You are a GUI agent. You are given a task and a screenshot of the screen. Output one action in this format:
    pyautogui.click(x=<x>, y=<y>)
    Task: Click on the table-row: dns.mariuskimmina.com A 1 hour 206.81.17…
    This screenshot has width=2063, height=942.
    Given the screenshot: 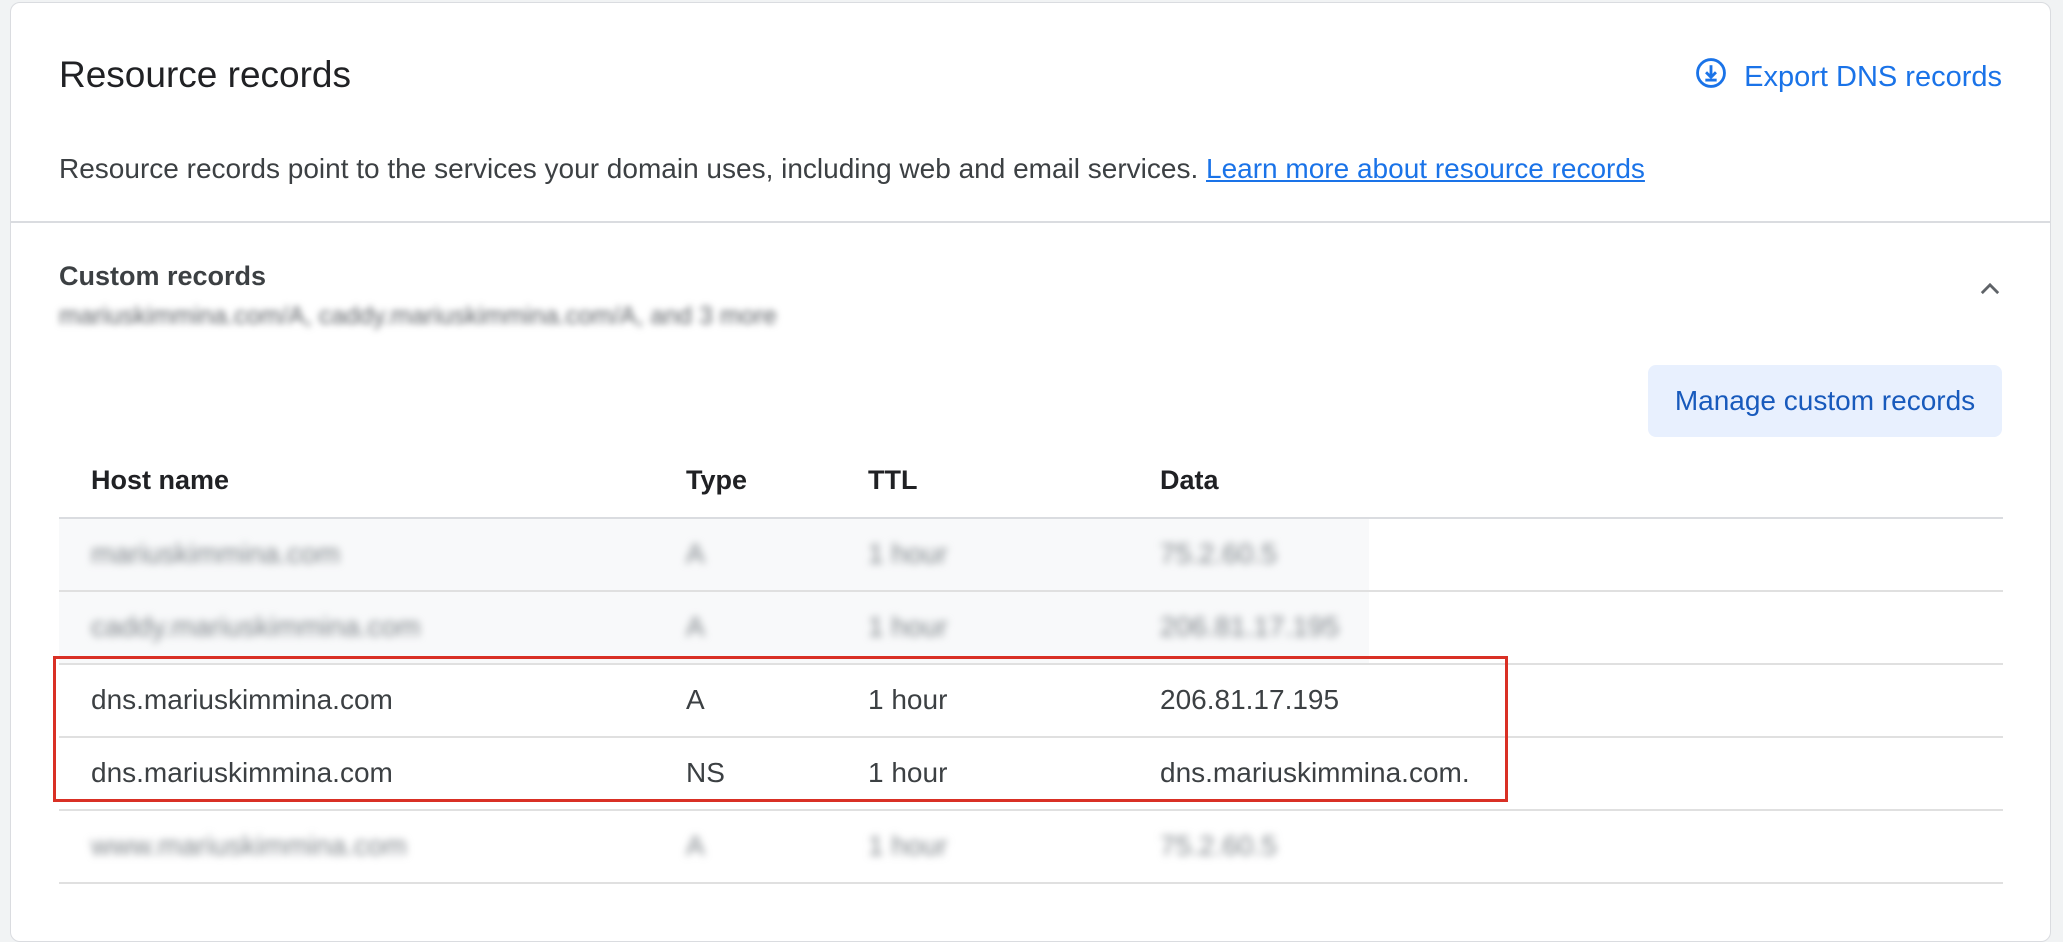 What is the action you would take?
    pyautogui.click(x=1031, y=701)
    